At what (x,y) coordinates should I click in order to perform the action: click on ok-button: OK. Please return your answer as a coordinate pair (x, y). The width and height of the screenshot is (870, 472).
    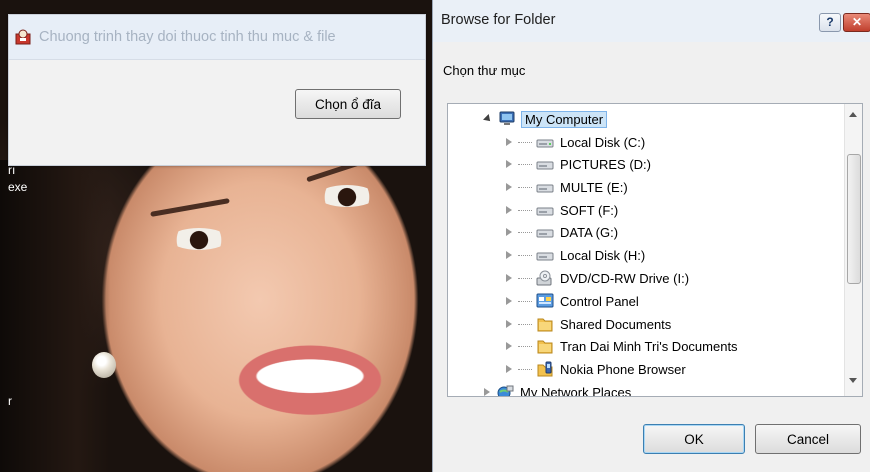
    Looking at the image, I should click on (694, 439).